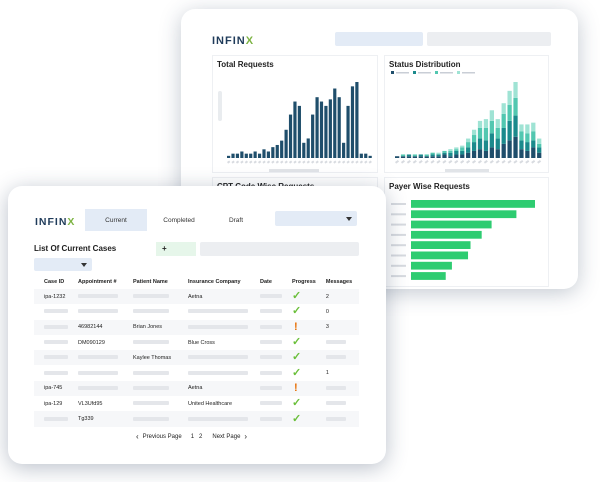 This screenshot has height=482, width=600. I want to click on table-row: Kaylee Thomas ✓, so click(196, 358).